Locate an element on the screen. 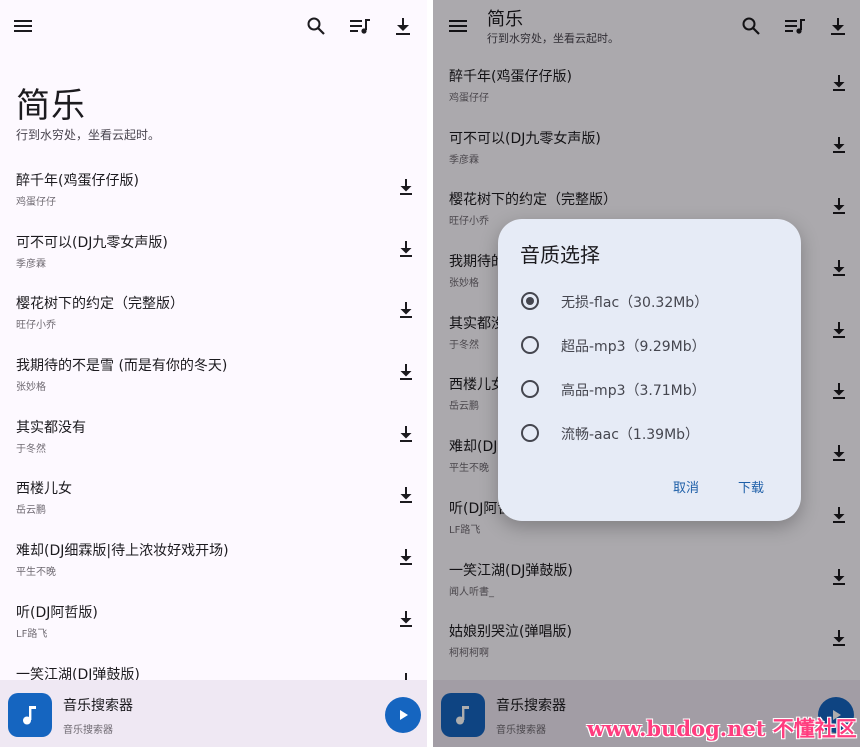 The image size is (860, 747). quality-option: 超品-mp3（9.29Mb） is located at coordinates (648, 345).